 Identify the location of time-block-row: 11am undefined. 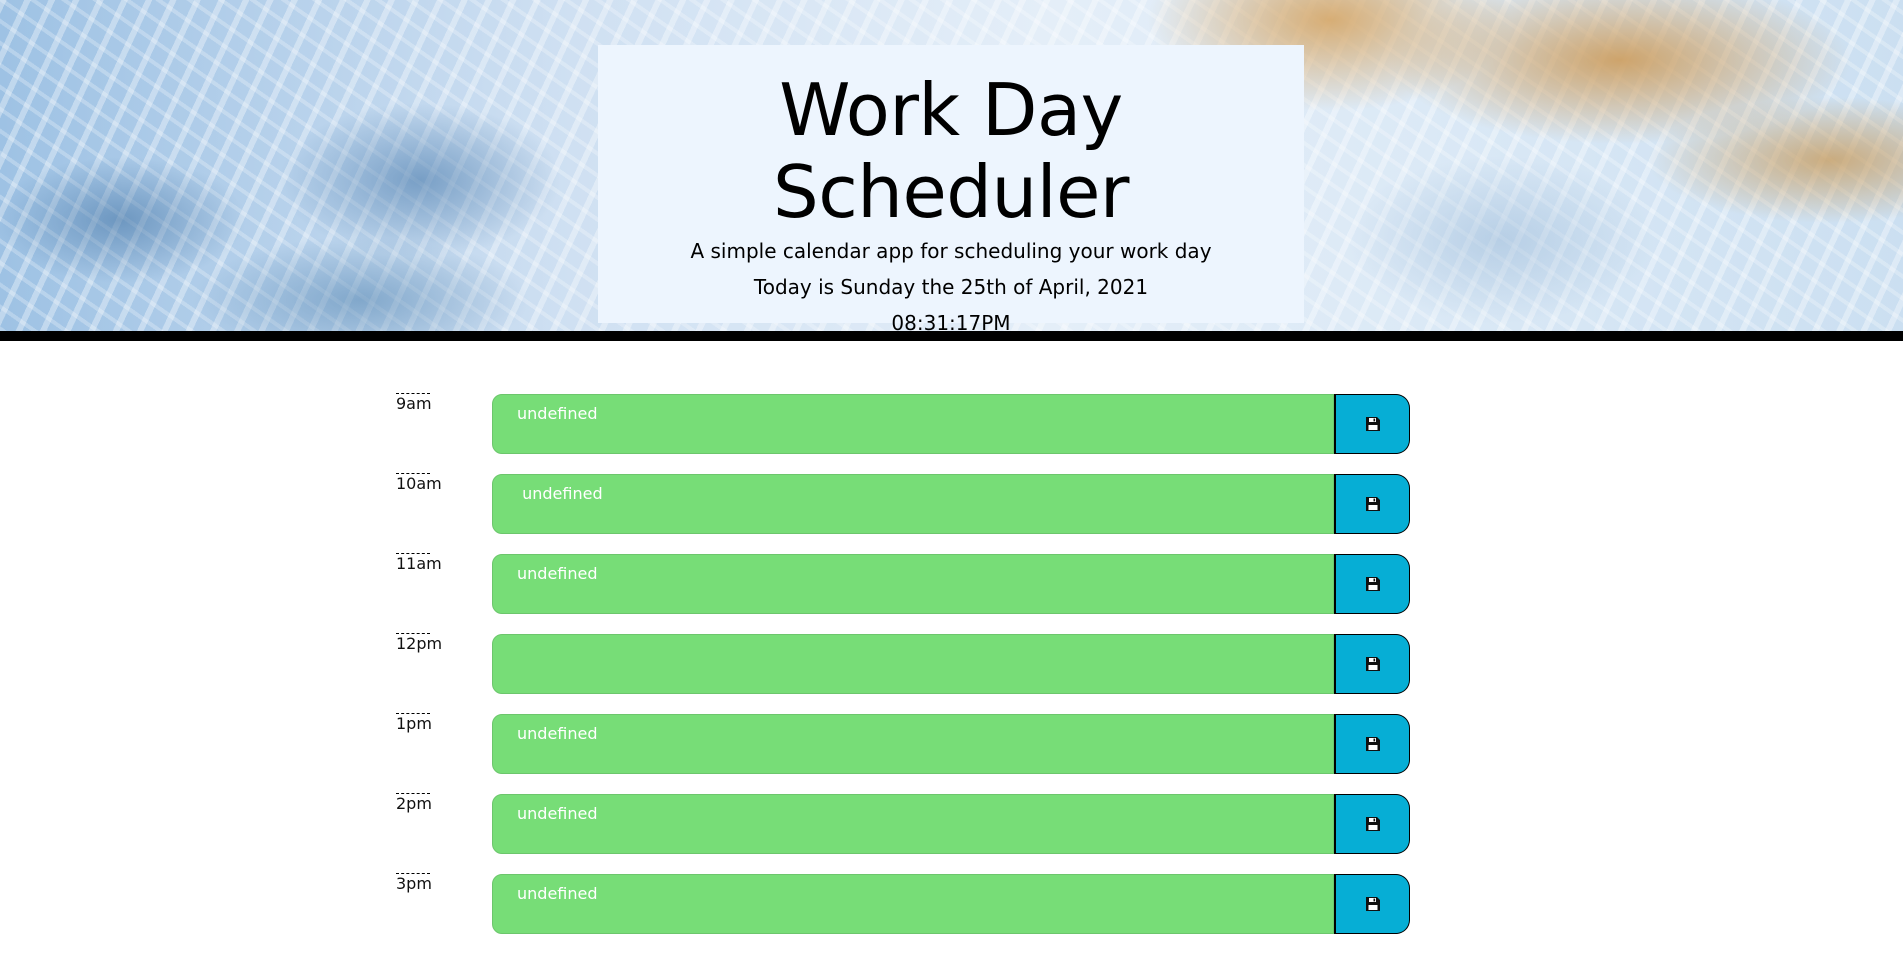
(904, 584).